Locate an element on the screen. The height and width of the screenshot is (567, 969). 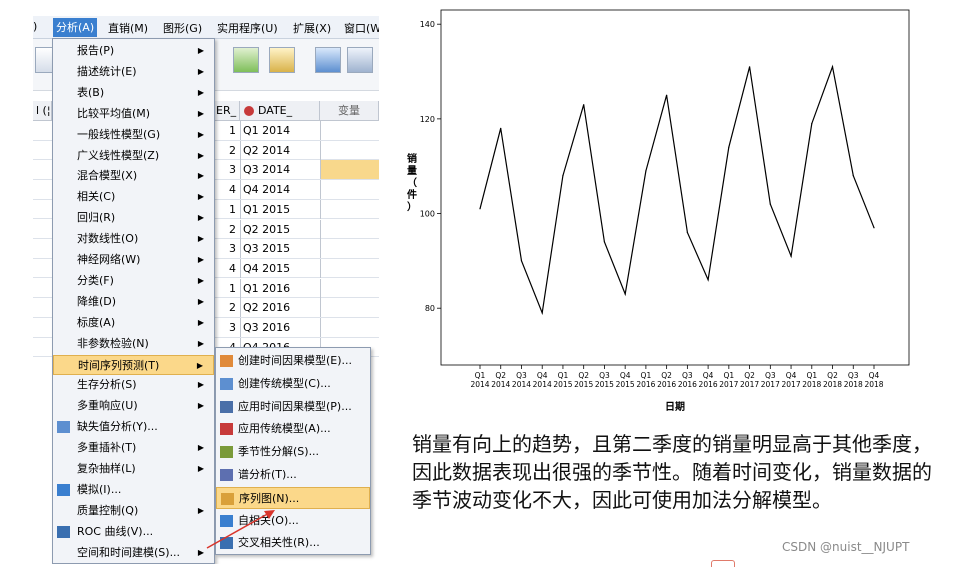
cell-date: Q3 2015 is located at coordinates (280, 249).